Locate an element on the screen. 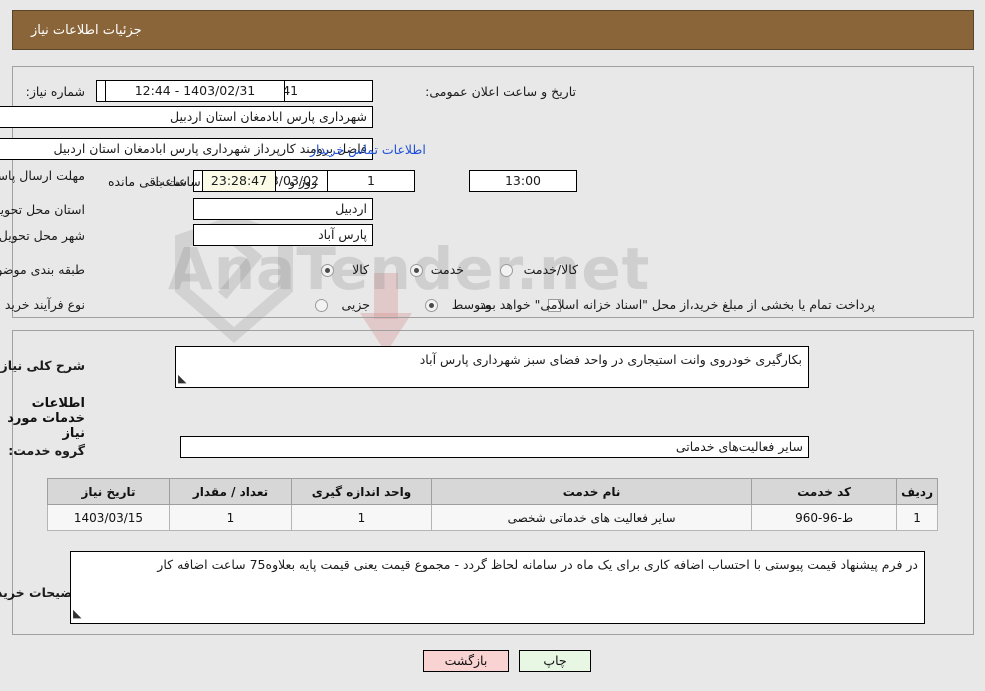  td-unit: 1 is located at coordinates (361, 517).